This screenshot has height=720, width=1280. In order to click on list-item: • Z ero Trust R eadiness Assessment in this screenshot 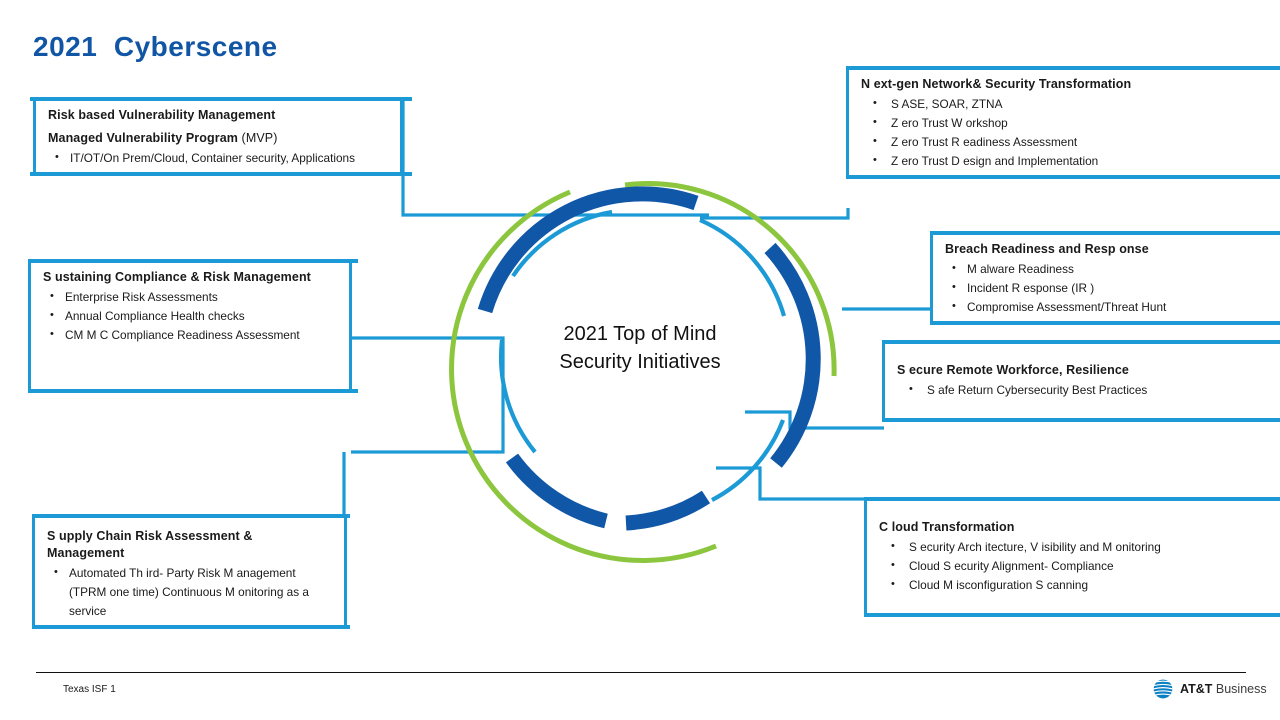, I will do `click(1064, 142)`.